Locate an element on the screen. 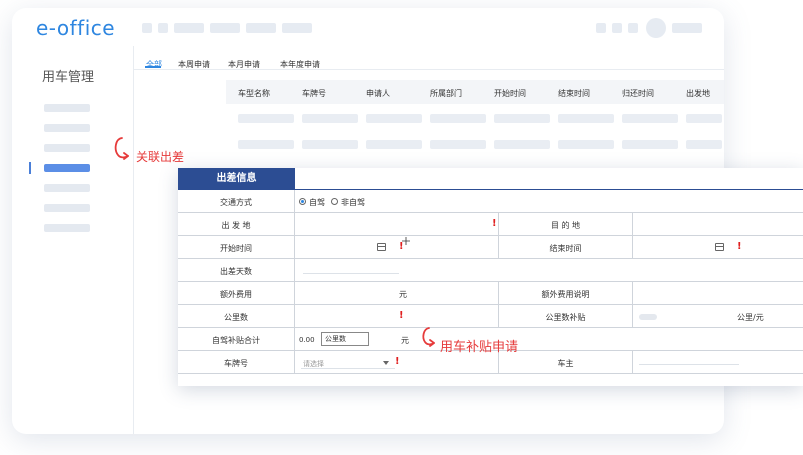  end-label: 结束时间 is located at coordinates (565, 248).